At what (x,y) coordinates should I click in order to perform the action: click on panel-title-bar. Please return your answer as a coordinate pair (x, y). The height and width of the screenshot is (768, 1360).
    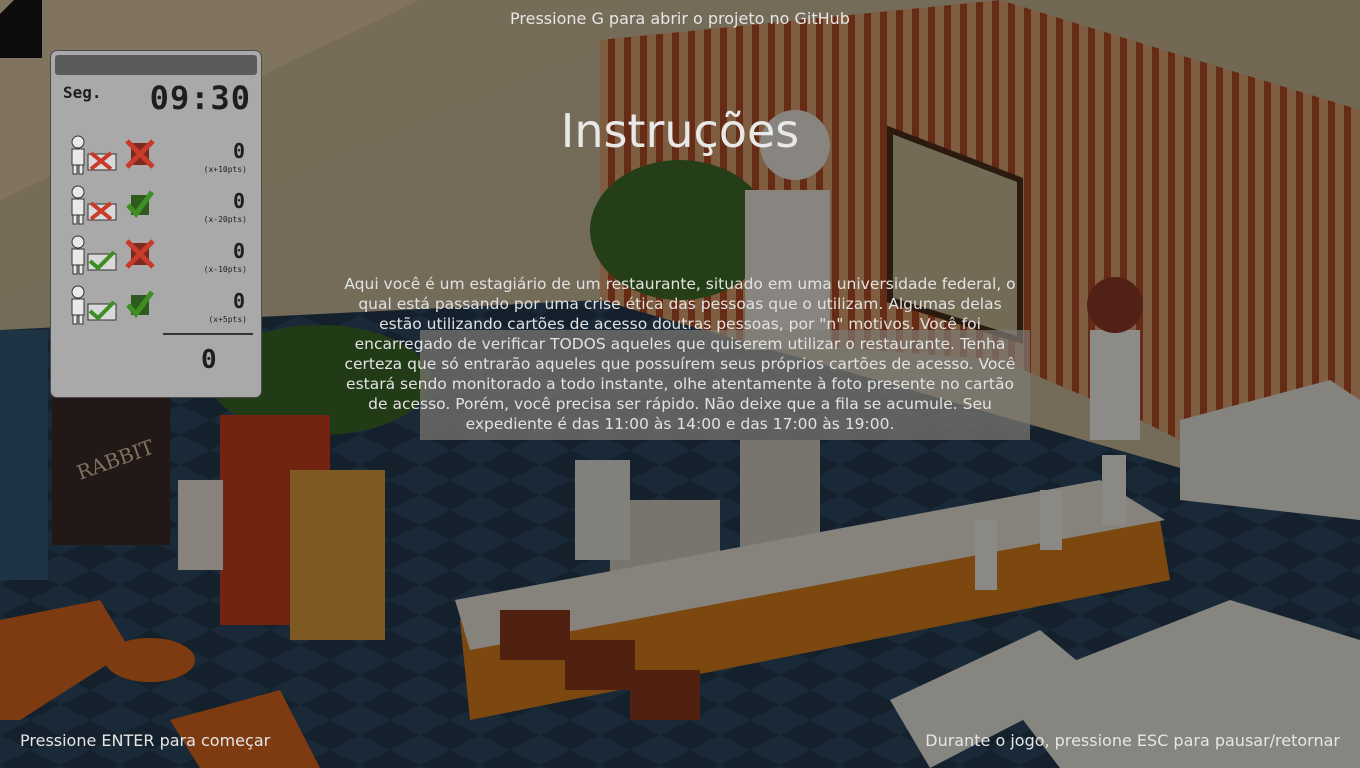
    Looking at the image, I should click on (156, 65).